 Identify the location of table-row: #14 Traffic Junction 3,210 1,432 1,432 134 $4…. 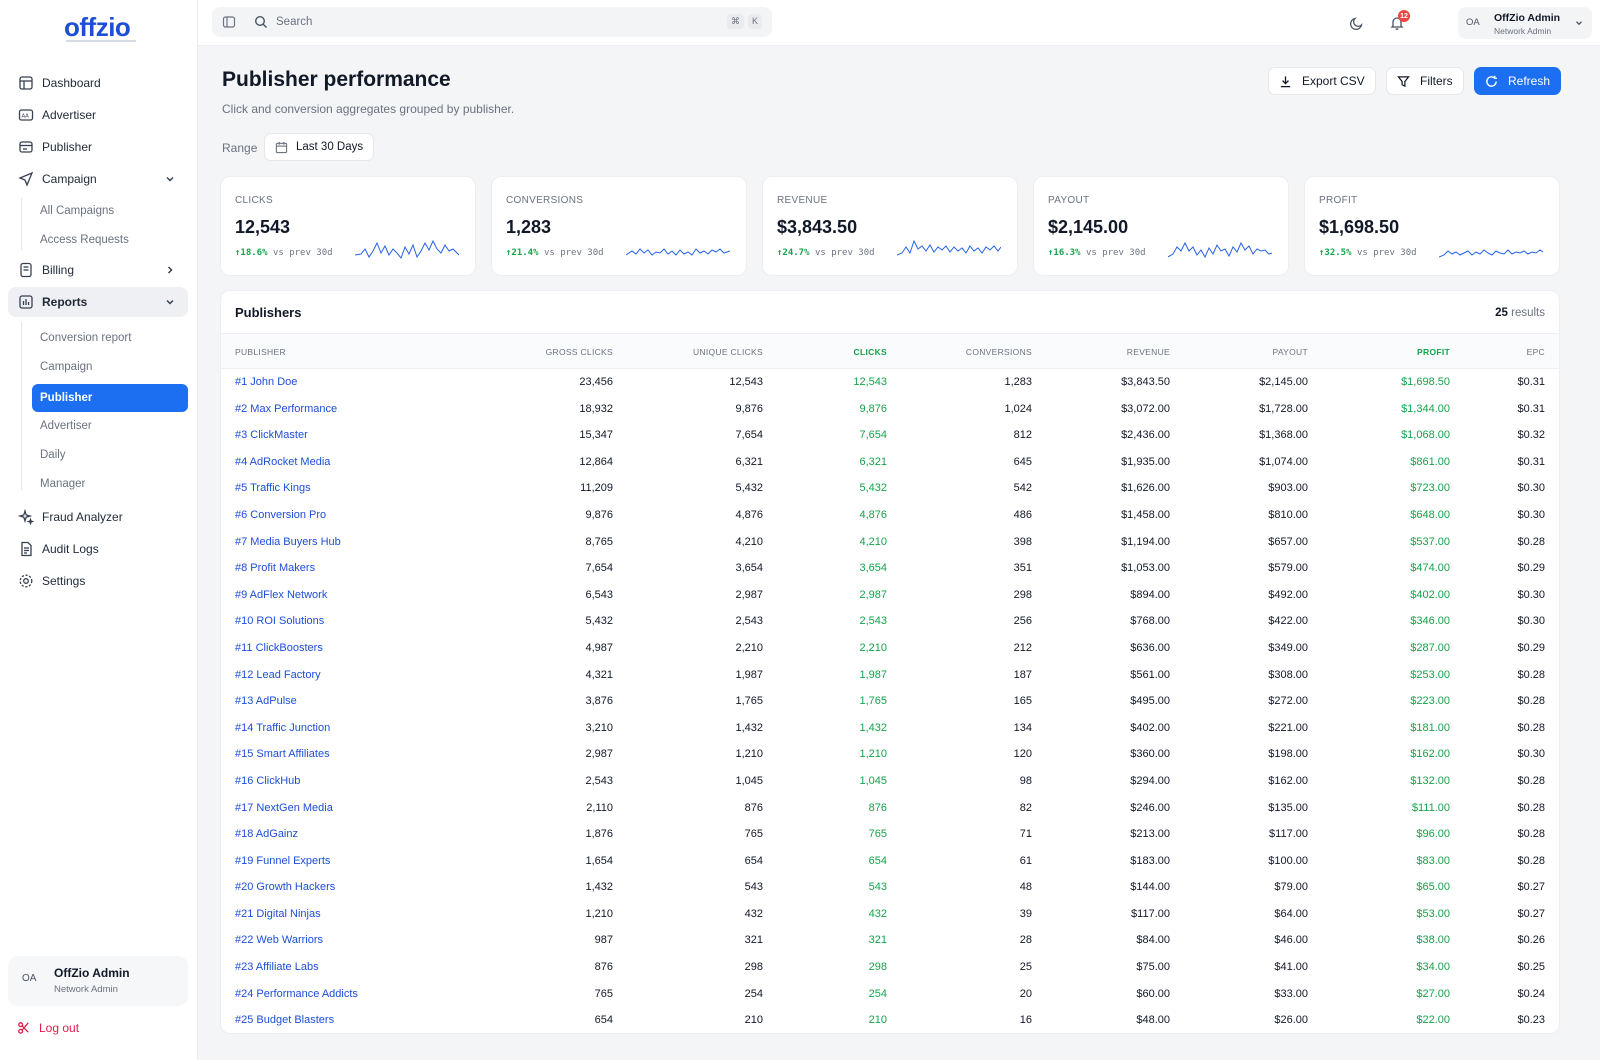
(890, 728).